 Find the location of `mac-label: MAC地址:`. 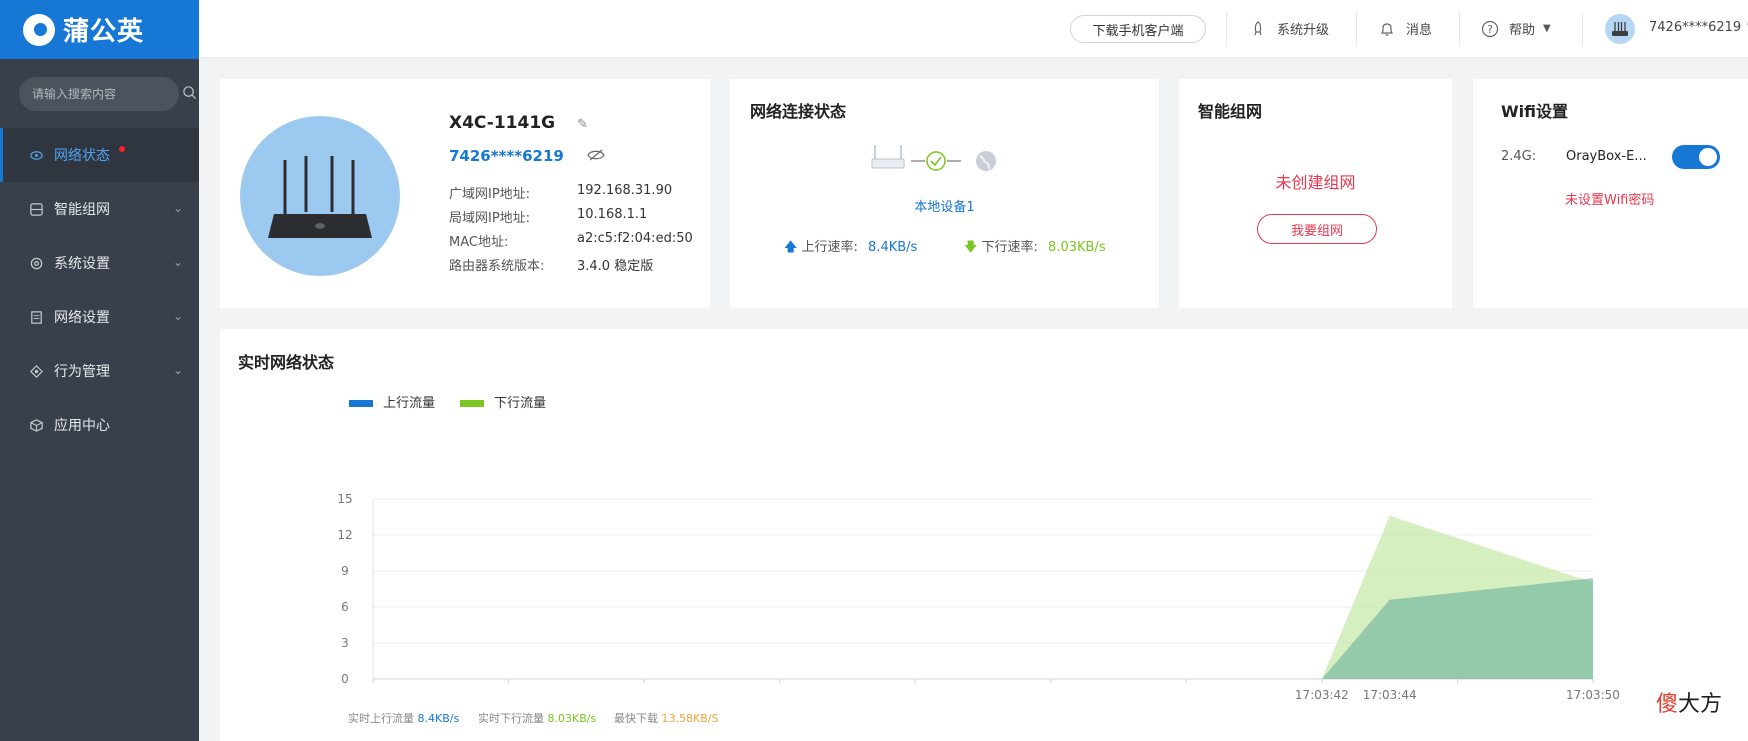

mac-label: MAC地址: is located at coordinates (479, 242).